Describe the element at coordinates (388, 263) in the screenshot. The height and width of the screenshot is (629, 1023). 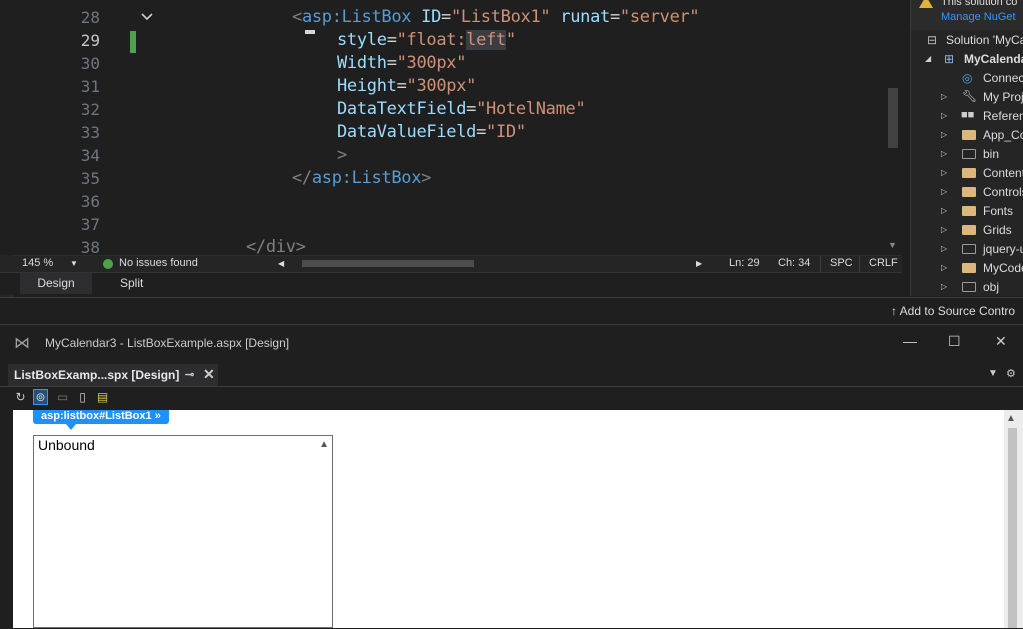
I see `horizontal-scroll-thumb` at that location.